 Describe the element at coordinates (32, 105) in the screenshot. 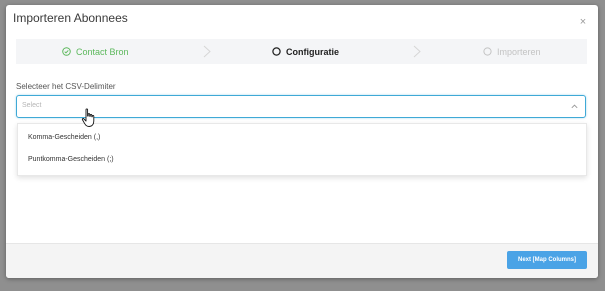

I see `select-placeholder: Select` at that location.